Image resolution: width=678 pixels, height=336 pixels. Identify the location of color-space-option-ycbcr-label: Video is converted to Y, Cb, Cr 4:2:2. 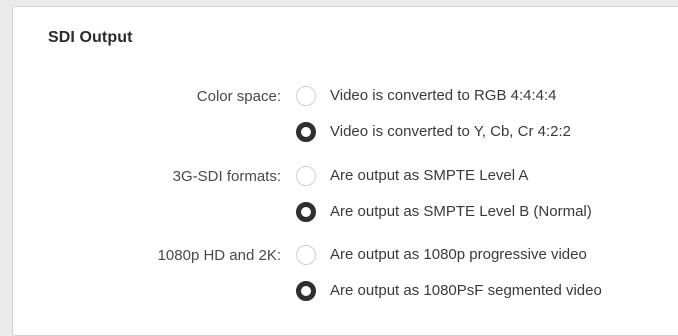
(450, 131).